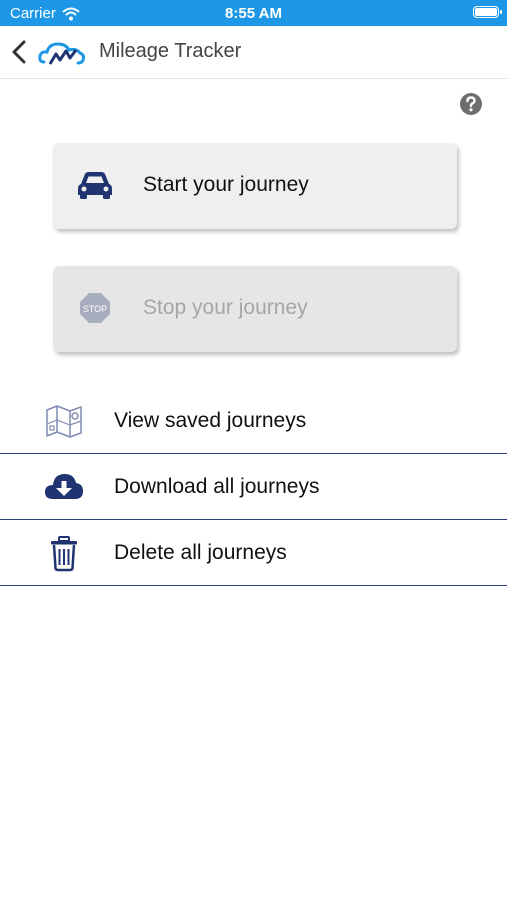 The height and width of the screenshot is (900, 507). I want to click on start-journey-label: Start your journey, so click(226, 184).